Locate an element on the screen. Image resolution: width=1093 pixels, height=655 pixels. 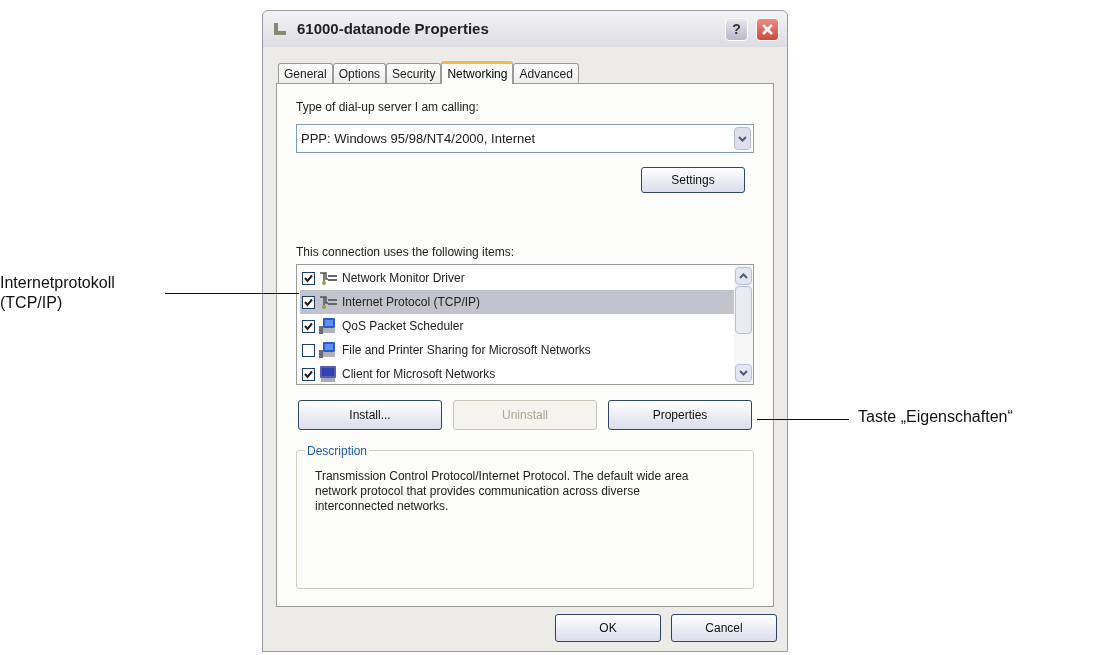
item-label: QoS Packet Scheduler is located at coordinates (402, 326).